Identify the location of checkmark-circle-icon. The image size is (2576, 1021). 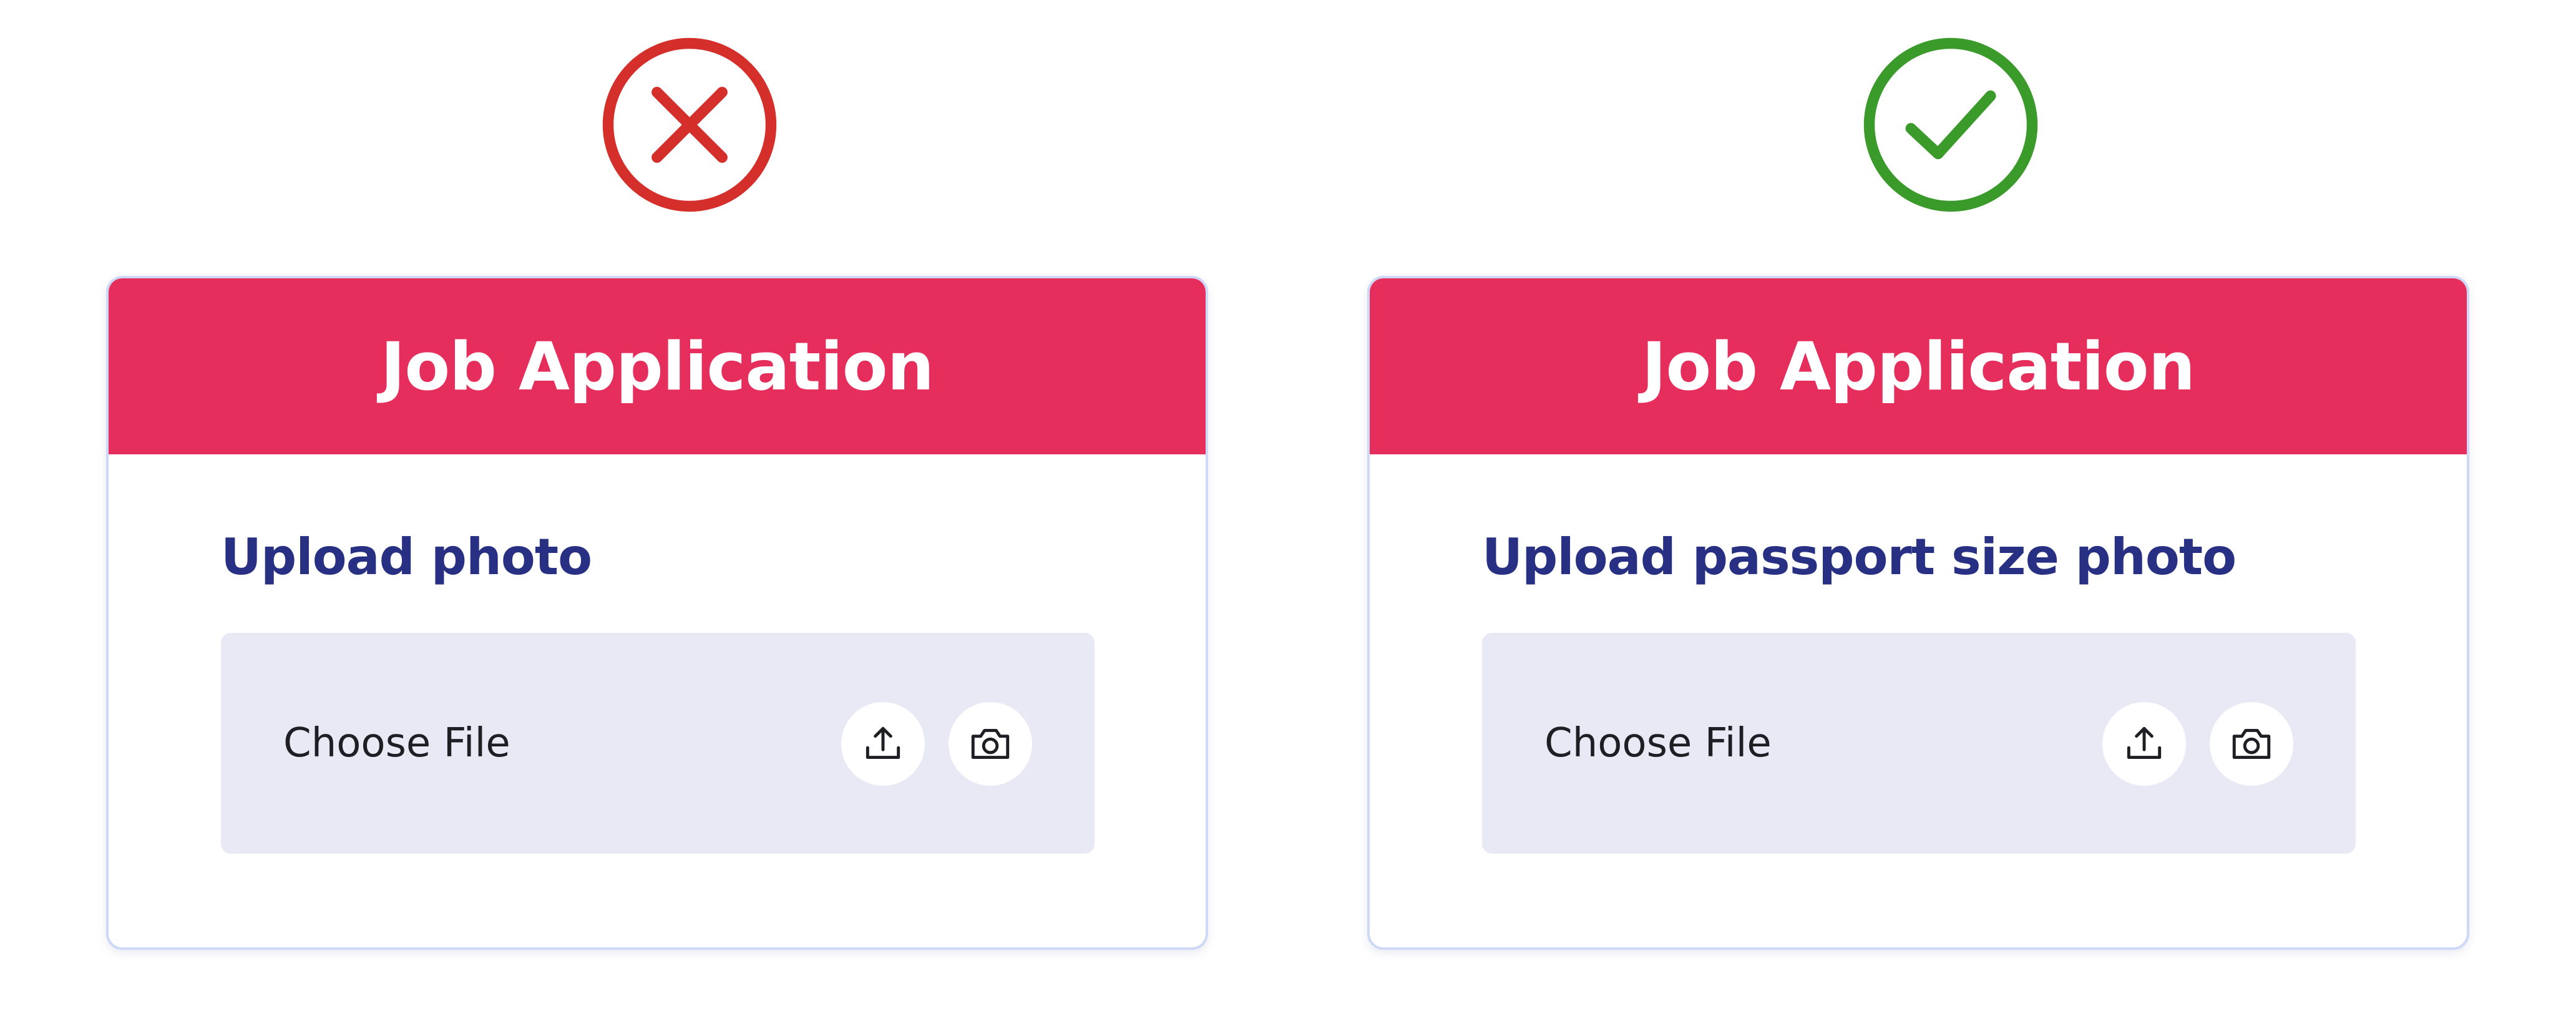
(1950, 124).